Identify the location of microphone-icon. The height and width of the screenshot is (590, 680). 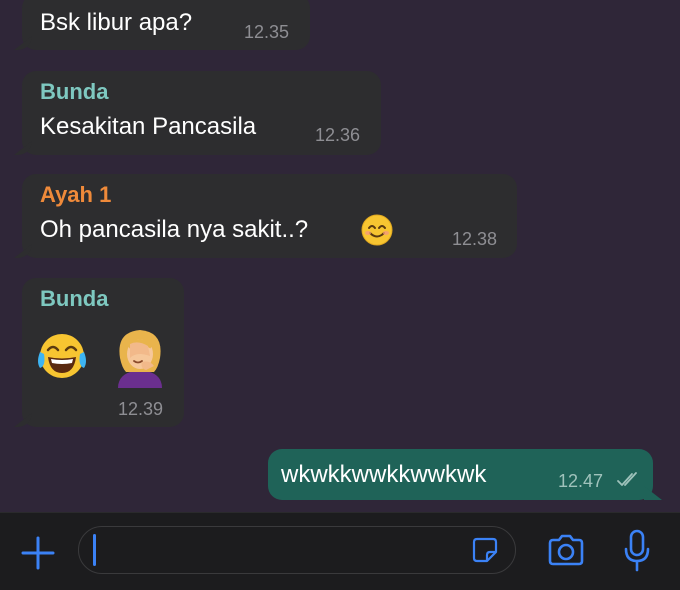
(637, 551).